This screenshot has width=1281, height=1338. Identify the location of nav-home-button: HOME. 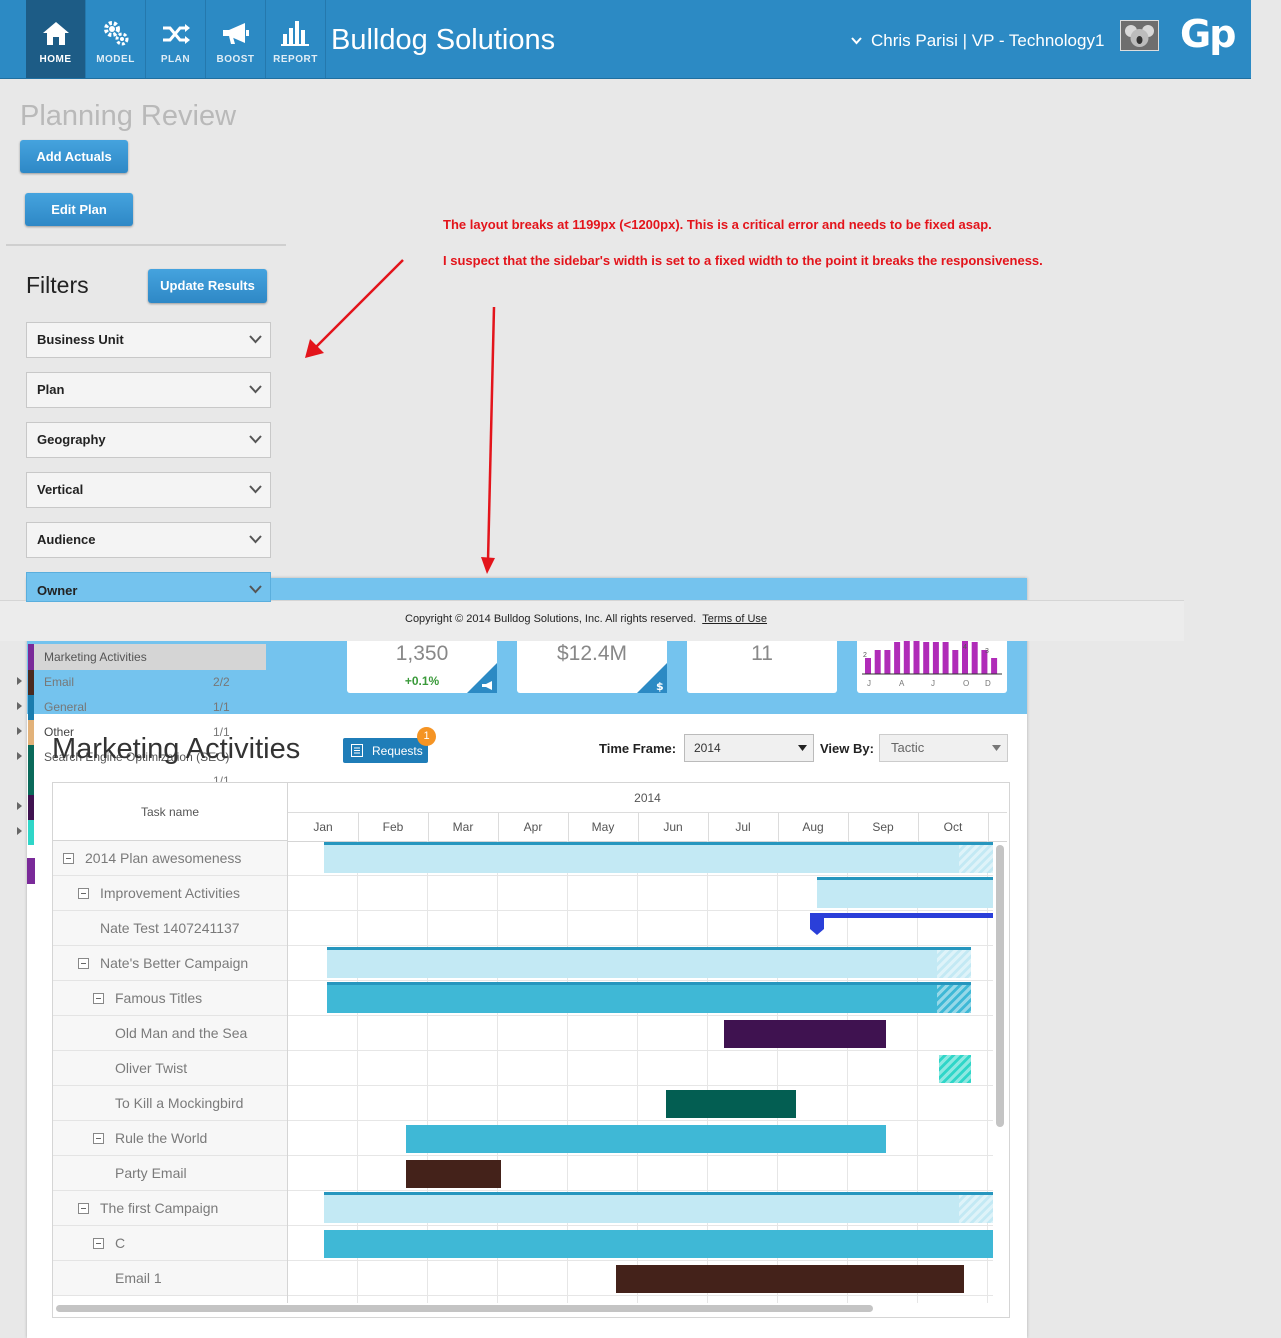
(55, 39).